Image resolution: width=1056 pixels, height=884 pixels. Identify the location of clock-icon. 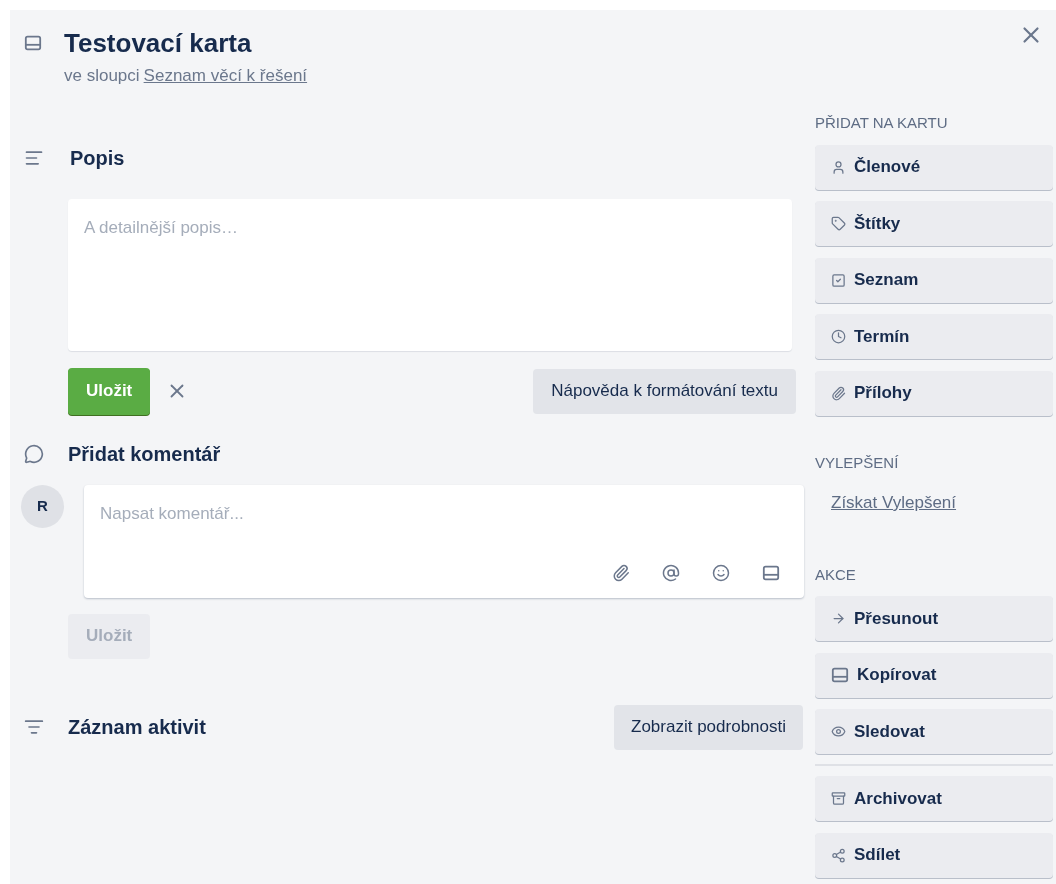
(838, 336).